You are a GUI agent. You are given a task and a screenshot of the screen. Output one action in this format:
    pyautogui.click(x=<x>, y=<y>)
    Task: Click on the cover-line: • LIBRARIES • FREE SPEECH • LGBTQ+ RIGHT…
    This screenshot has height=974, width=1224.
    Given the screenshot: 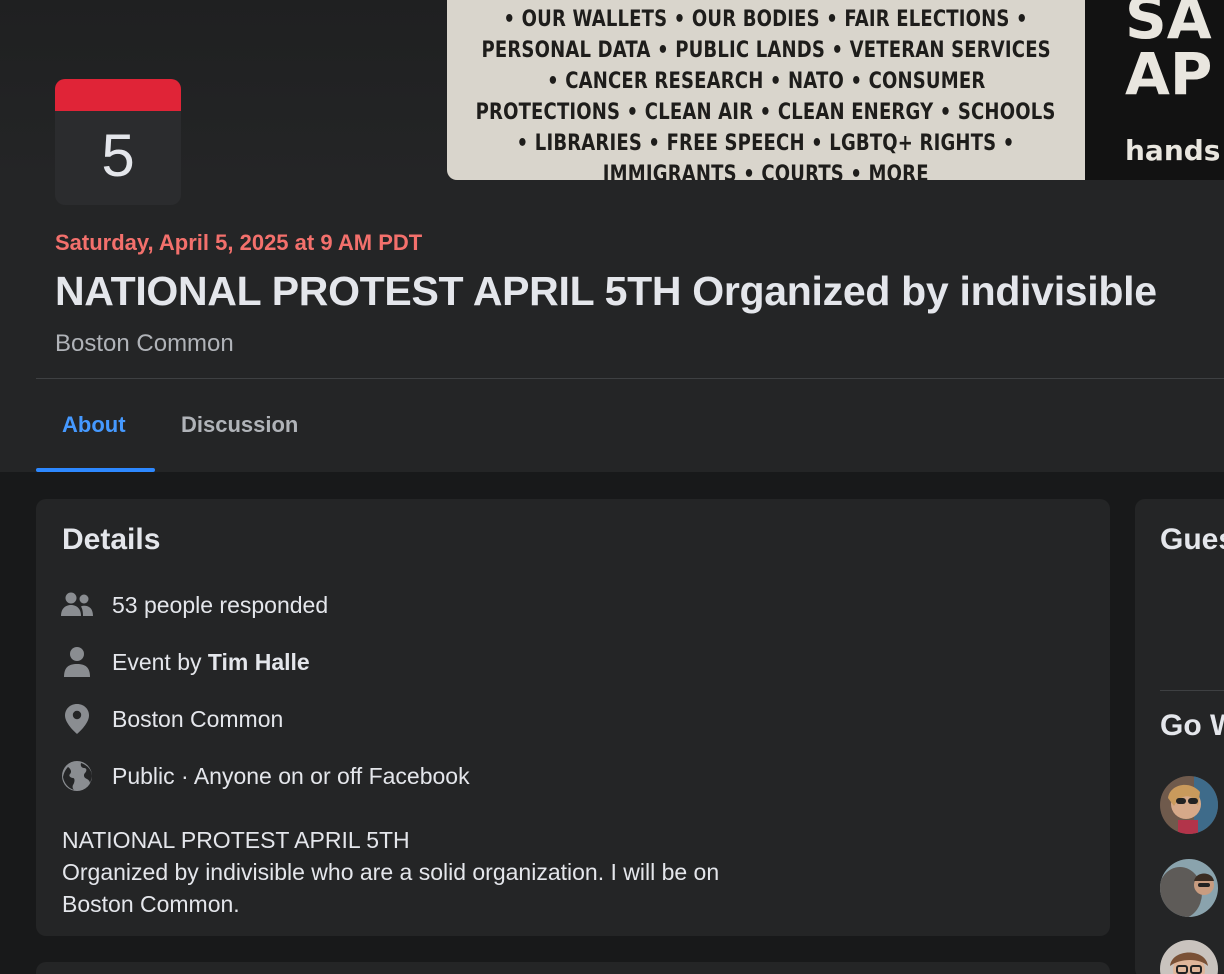 What is the action you would take?
    pyautogui.click(x=766, y=143)
    